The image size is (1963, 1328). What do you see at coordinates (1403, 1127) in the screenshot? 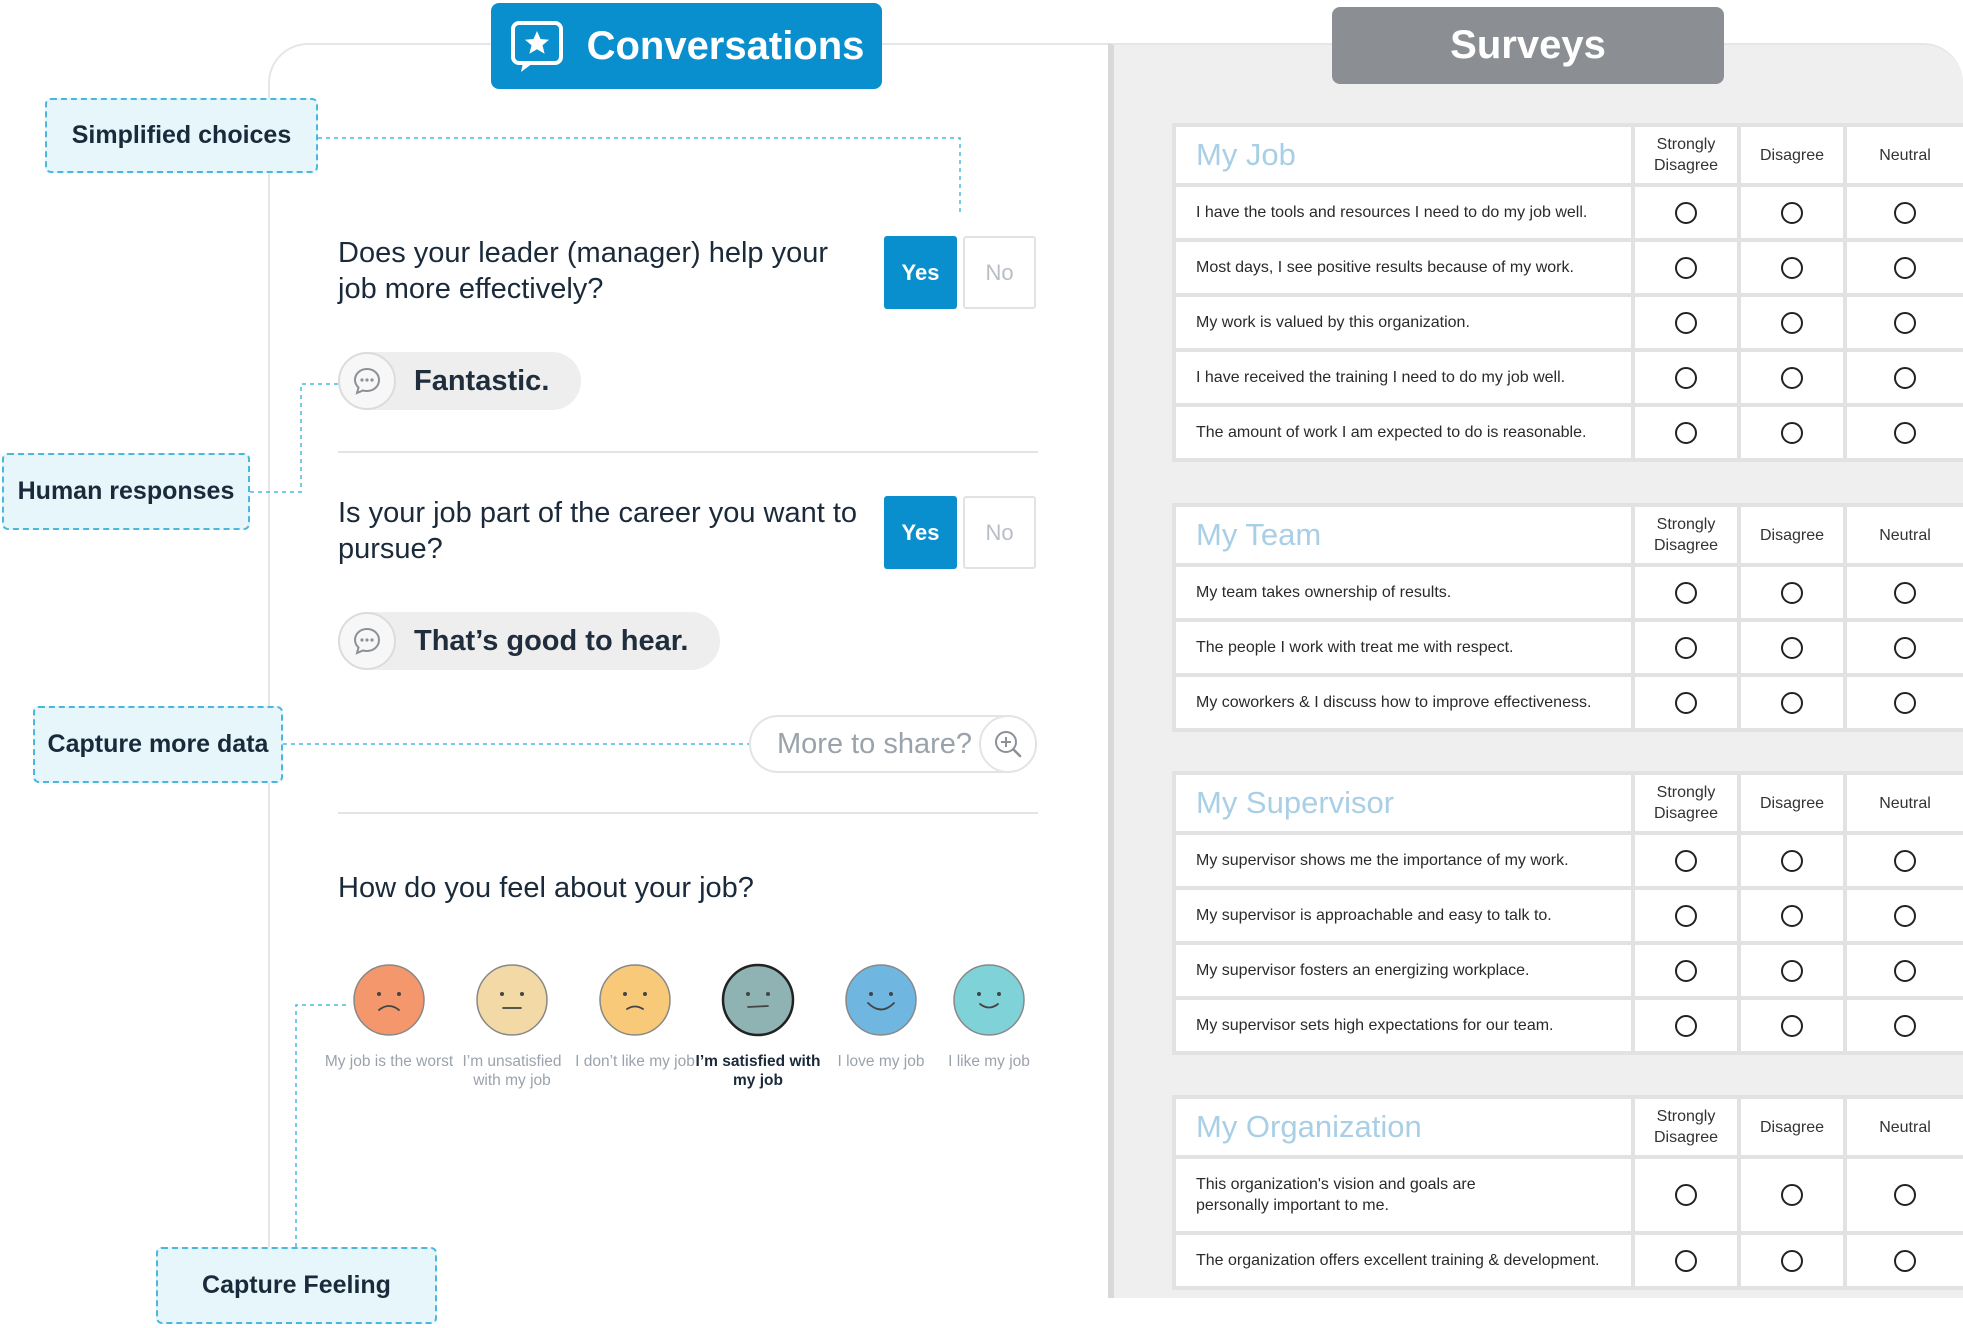
I see `section-title: My Organization` at bounding box center [1403, 1127].